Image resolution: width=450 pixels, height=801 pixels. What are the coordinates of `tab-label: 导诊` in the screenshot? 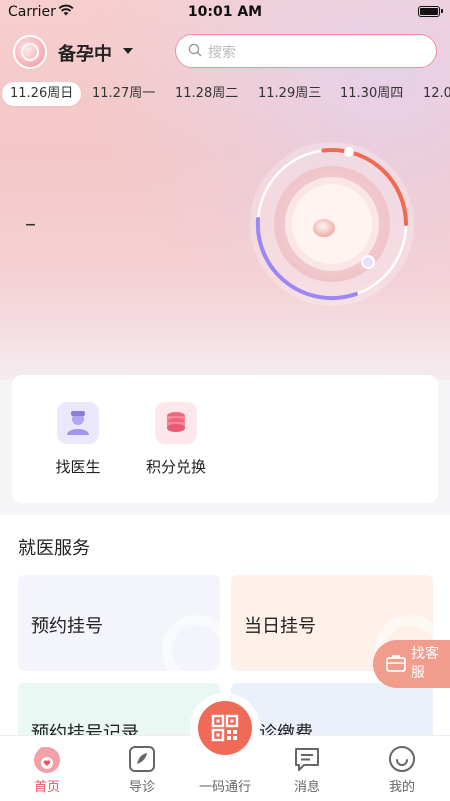 It's located at (141, 787).